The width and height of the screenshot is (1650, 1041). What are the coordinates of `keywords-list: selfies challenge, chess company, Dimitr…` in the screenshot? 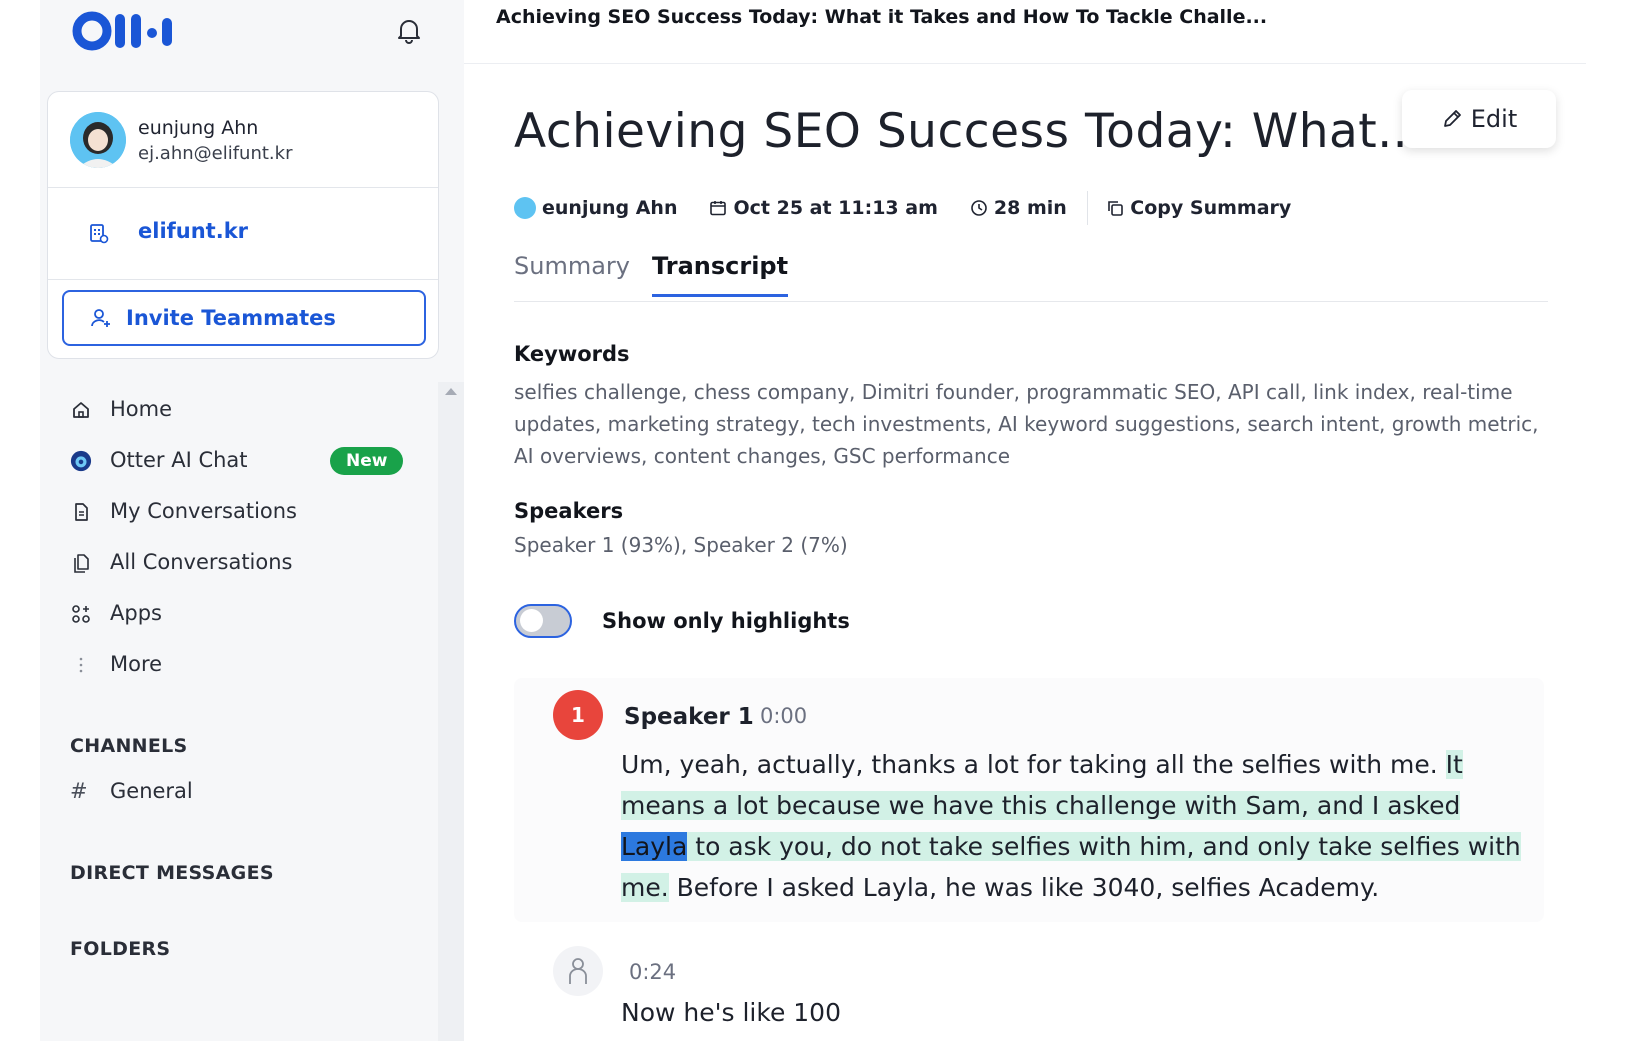 It's located at (1026, 424).